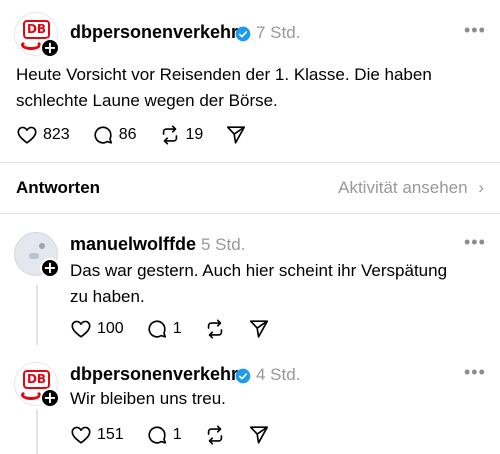 The image size is (500, 454). I want to click on post-text-line: zu haben., so click(107, 296).